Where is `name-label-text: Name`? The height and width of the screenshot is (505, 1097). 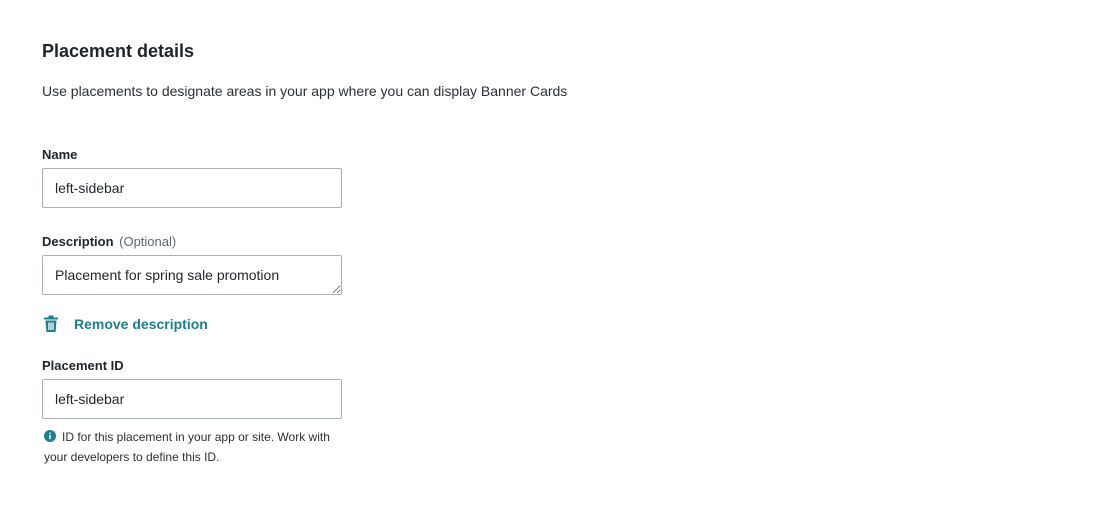
name-label-text: Name is located at coordinates (60, 154).